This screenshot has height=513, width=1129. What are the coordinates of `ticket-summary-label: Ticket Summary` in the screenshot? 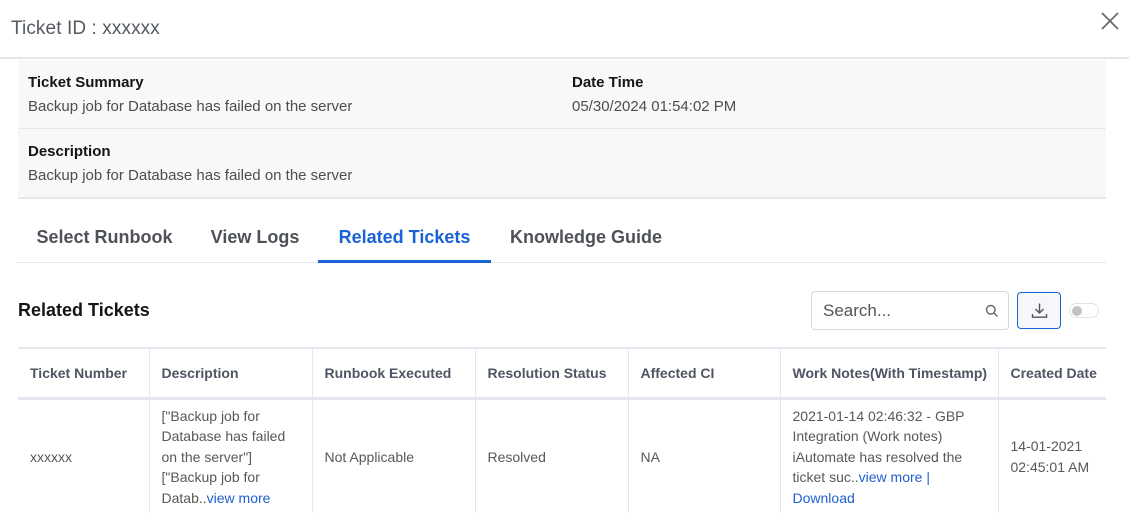 It's located at (86, 82).